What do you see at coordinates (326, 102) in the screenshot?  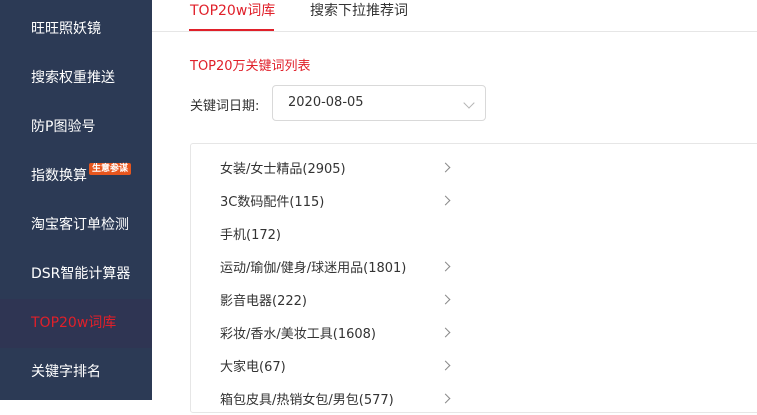 I see `date-value: 2020-08-05` at bounding box center [326, 102].